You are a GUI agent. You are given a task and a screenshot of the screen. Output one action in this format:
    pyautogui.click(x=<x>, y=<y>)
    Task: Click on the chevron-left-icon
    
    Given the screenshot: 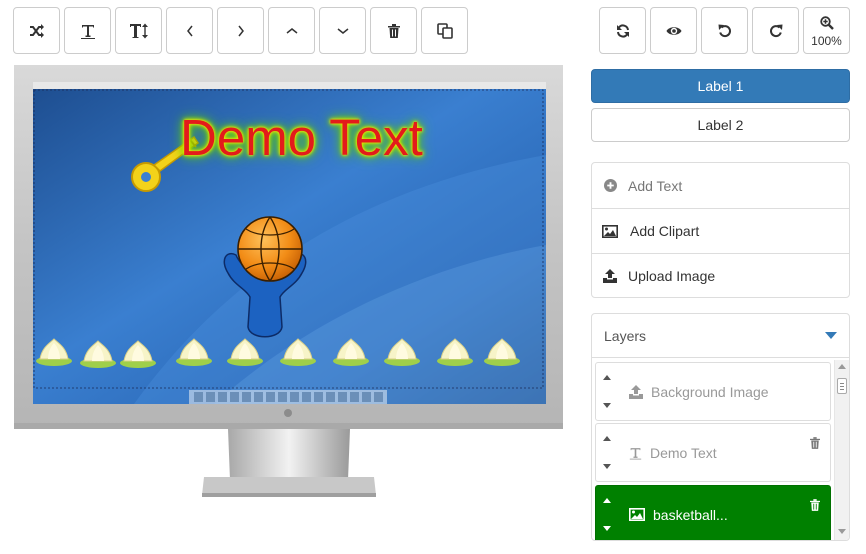 What is the action you would take?
    pyautogui.click(x=189, y=30)
    